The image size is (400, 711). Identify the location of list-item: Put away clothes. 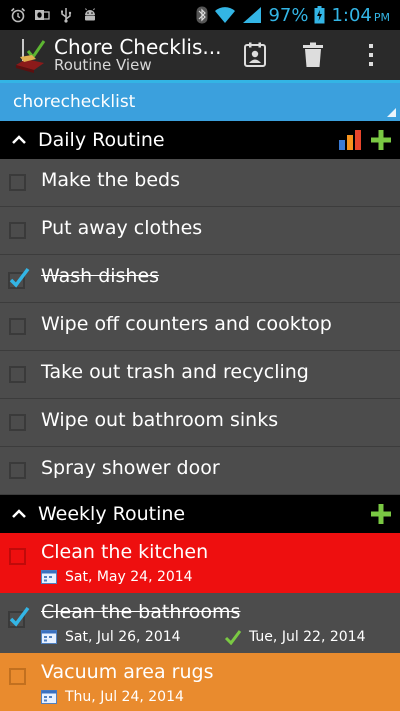
(200, 231).